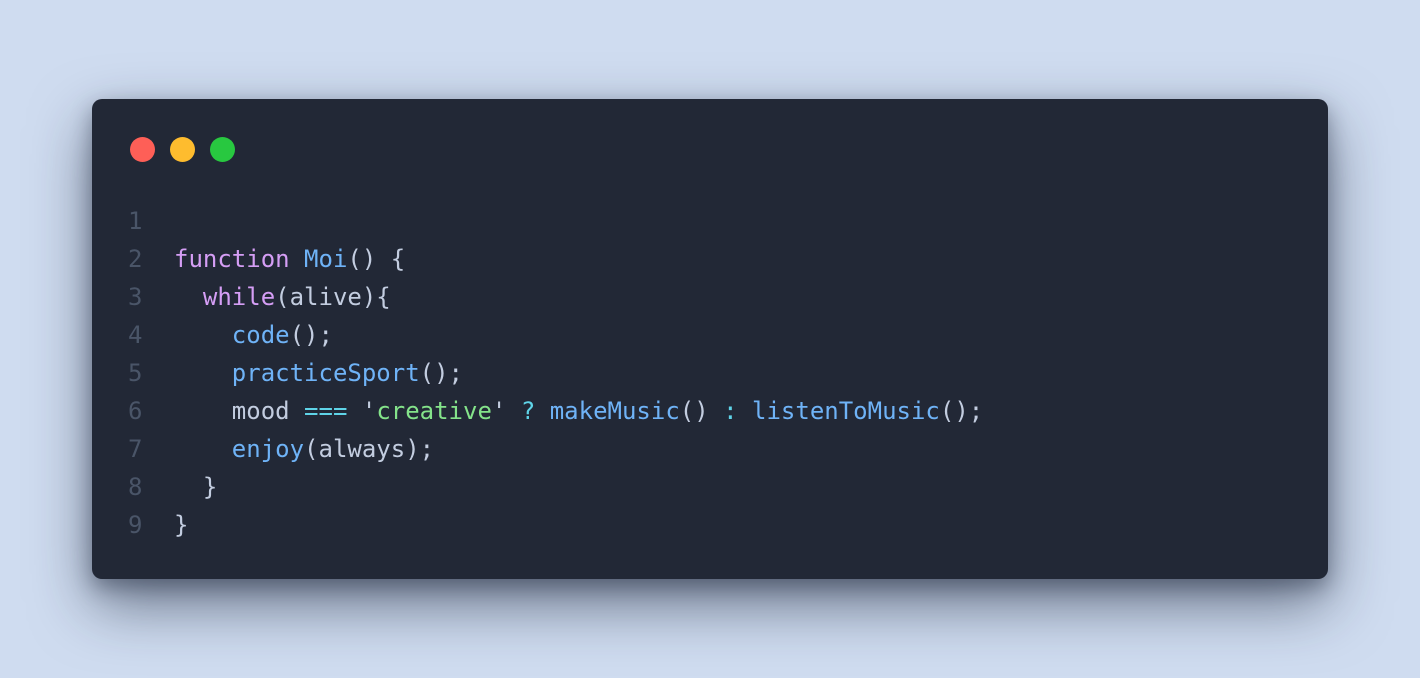 Image resolution: width=1420 pixels, height=678 pixels. I want to click on code-token-operator: ===, so click(326, 411).